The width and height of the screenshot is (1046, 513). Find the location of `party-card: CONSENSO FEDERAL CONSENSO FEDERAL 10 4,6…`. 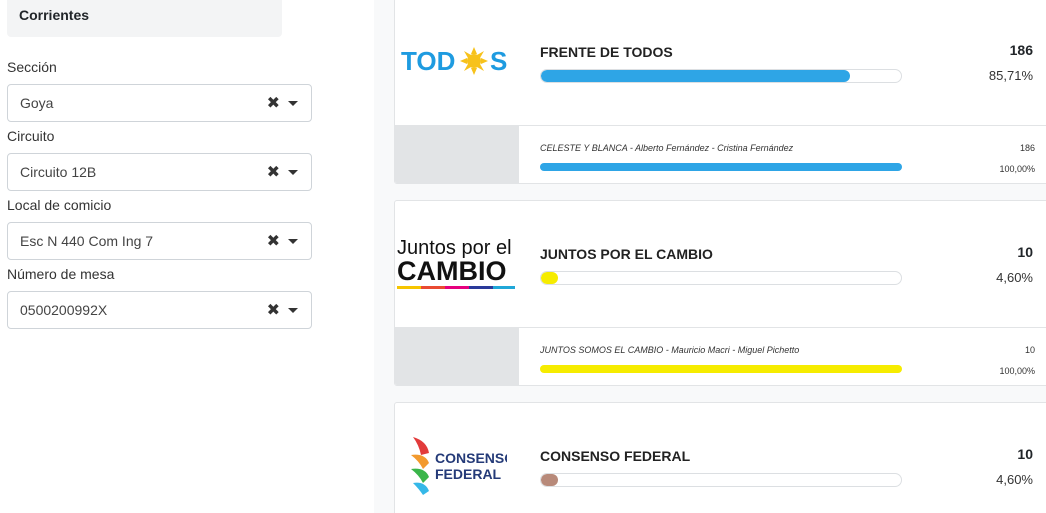

party-card: CONSENSO FEDERAL CONSENSO FEDERAL 10 4,6… is located at coordinates (720, 457).